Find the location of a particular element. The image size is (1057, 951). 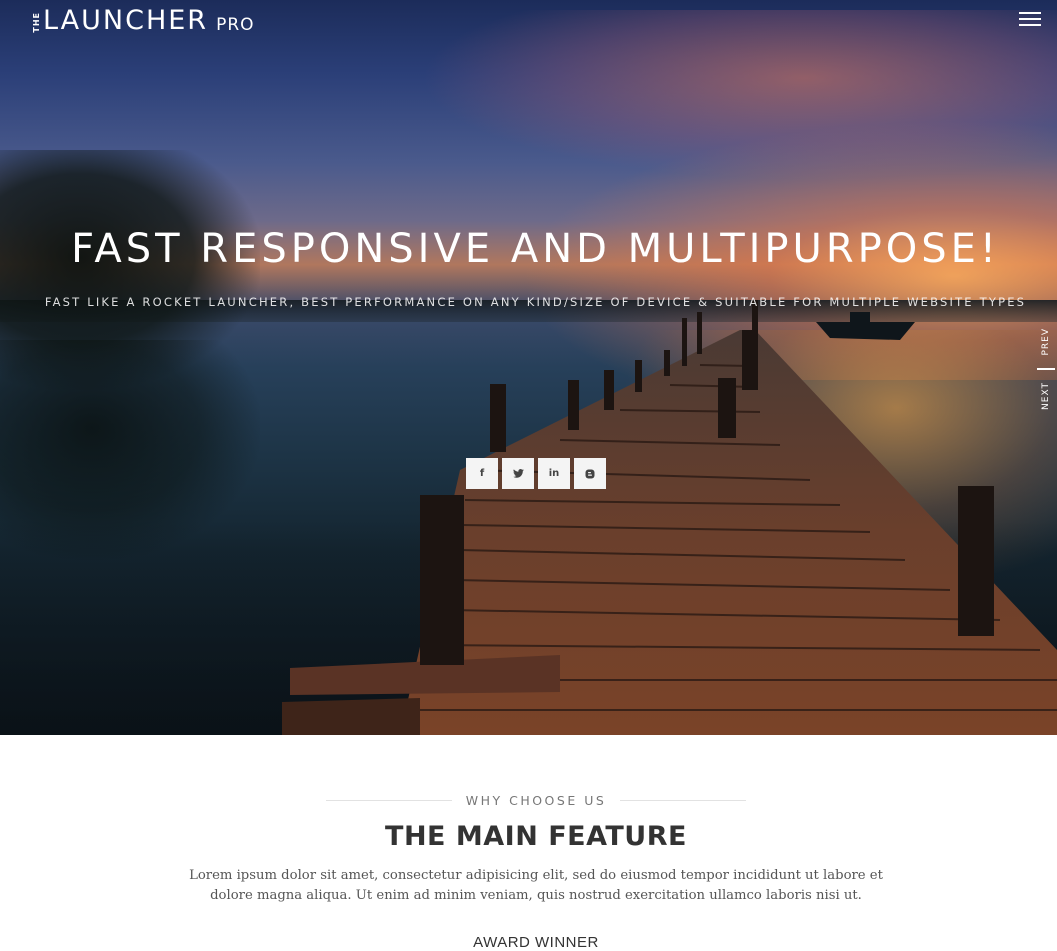

eyebrow-line-left is located at coordinates (389, 800).